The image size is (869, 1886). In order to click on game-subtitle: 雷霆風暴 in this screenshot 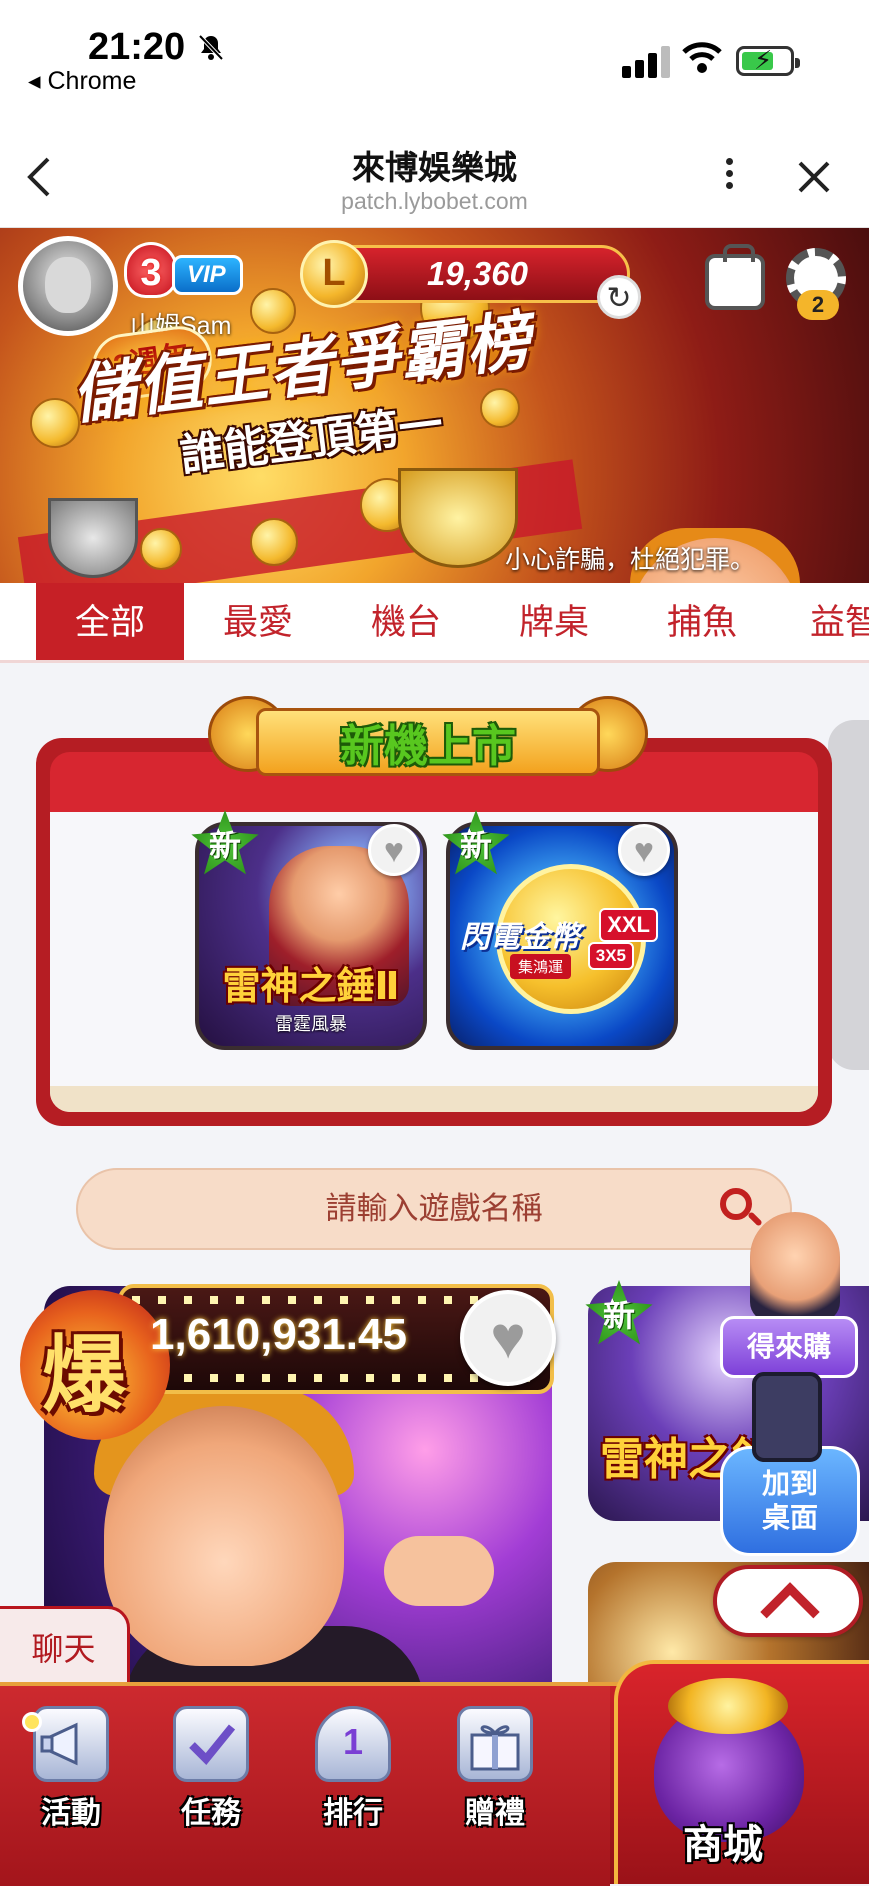, I will do `click(311, 1024)`.